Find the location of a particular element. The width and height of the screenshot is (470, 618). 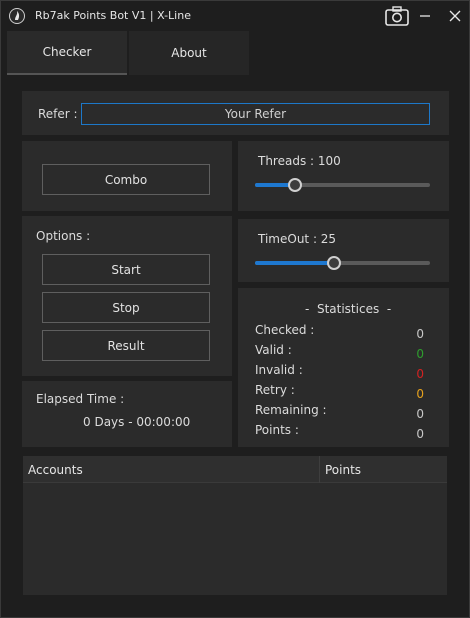

title-bar: Rb7ak Points Bot V1 | X-Line is located at coordinates (235, 16).